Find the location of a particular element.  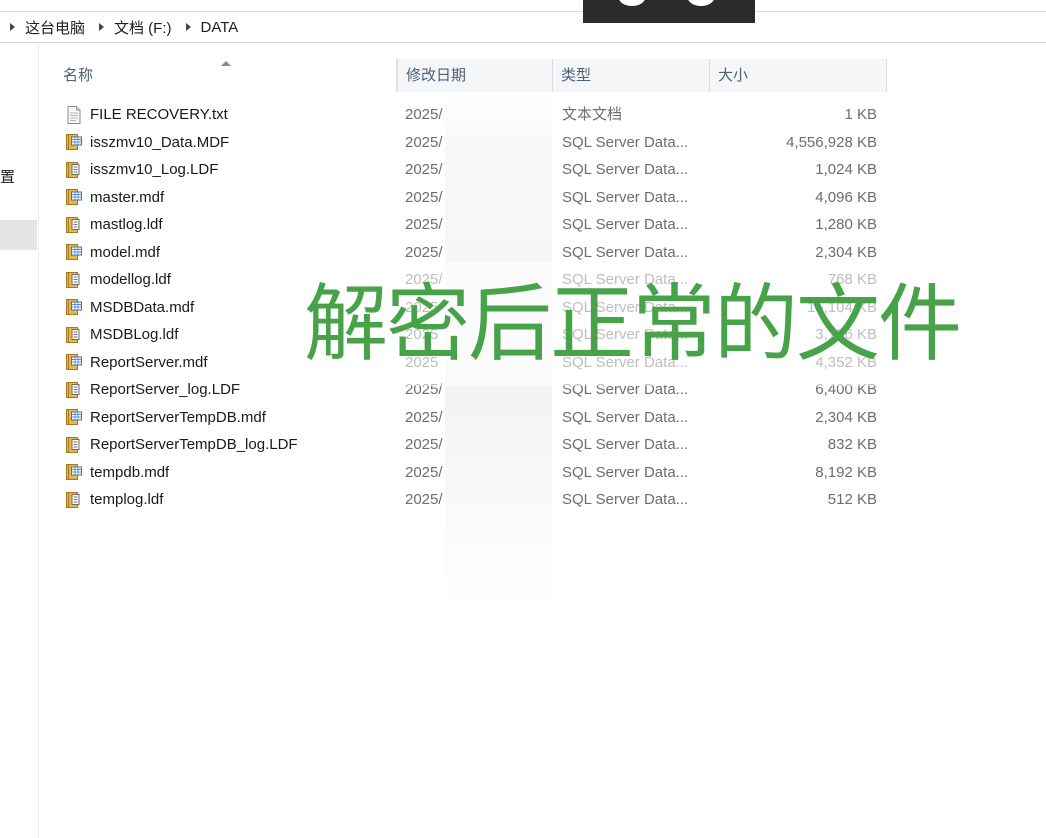

file-size: 1,024 KB is located at coordinates (846, 169).